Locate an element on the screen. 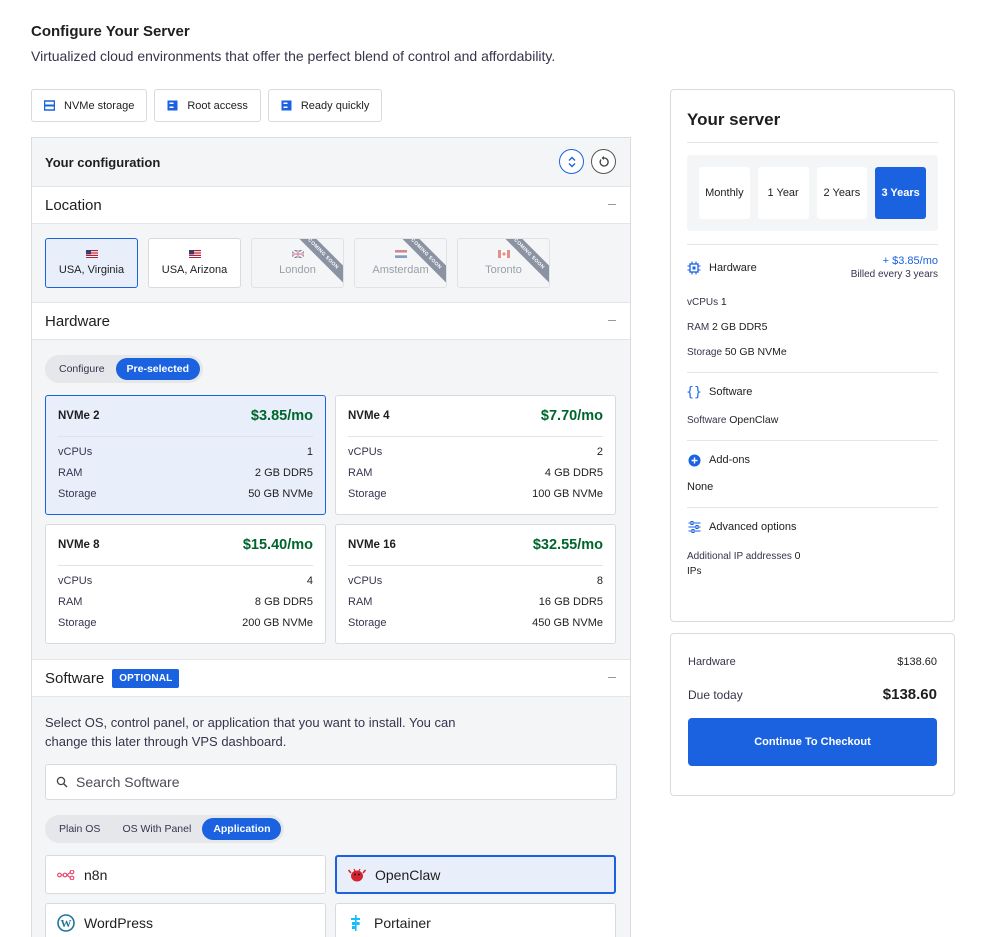 The image size is (990, 937). feature-chip-label: Ready quickly is located at coordinates (335, 105).